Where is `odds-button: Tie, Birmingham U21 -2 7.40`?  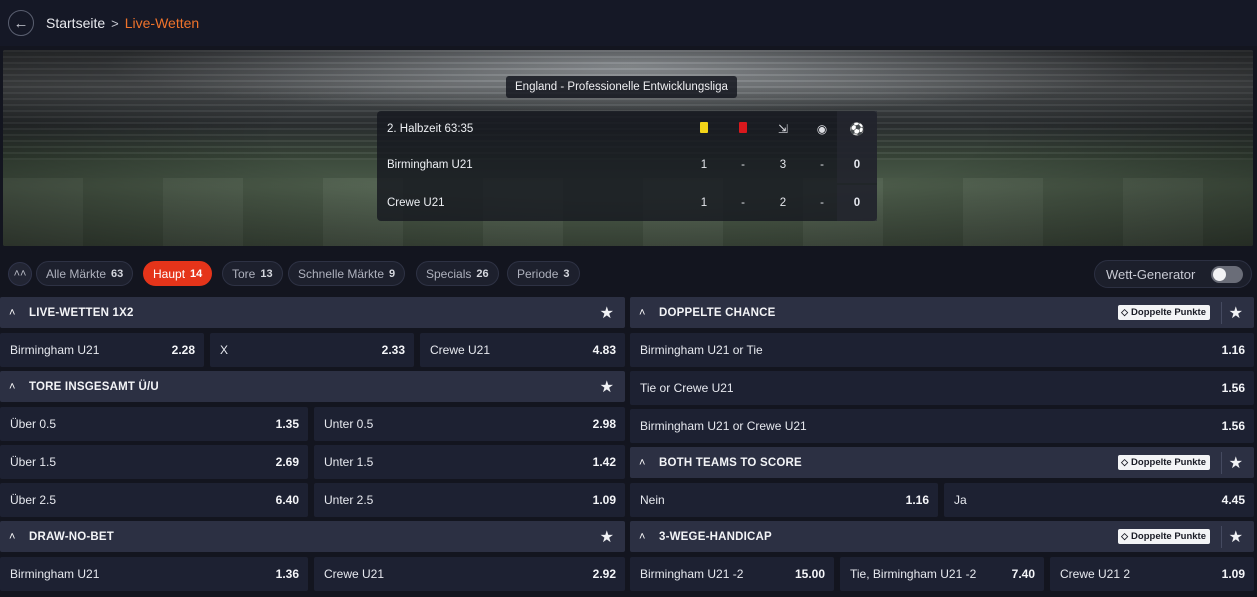
odds-button: Tie, Birmingham U21 -2 7.40 is located at coordinates (942, 574).